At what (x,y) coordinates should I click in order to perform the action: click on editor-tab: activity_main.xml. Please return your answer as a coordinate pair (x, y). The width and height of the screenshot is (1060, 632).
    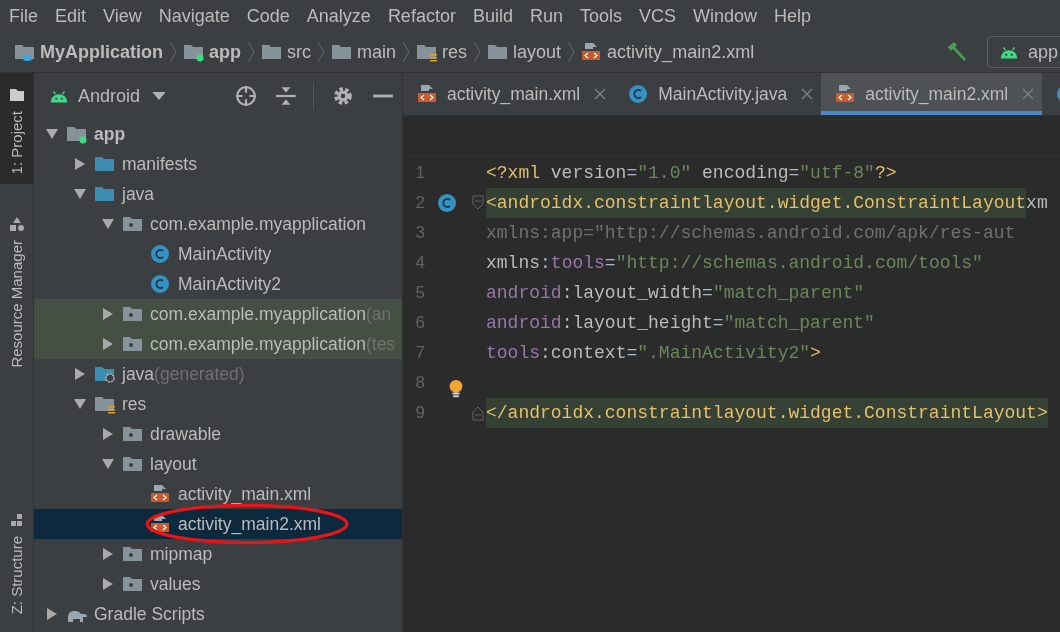
    Looking at the image, I should click on (509, 94).